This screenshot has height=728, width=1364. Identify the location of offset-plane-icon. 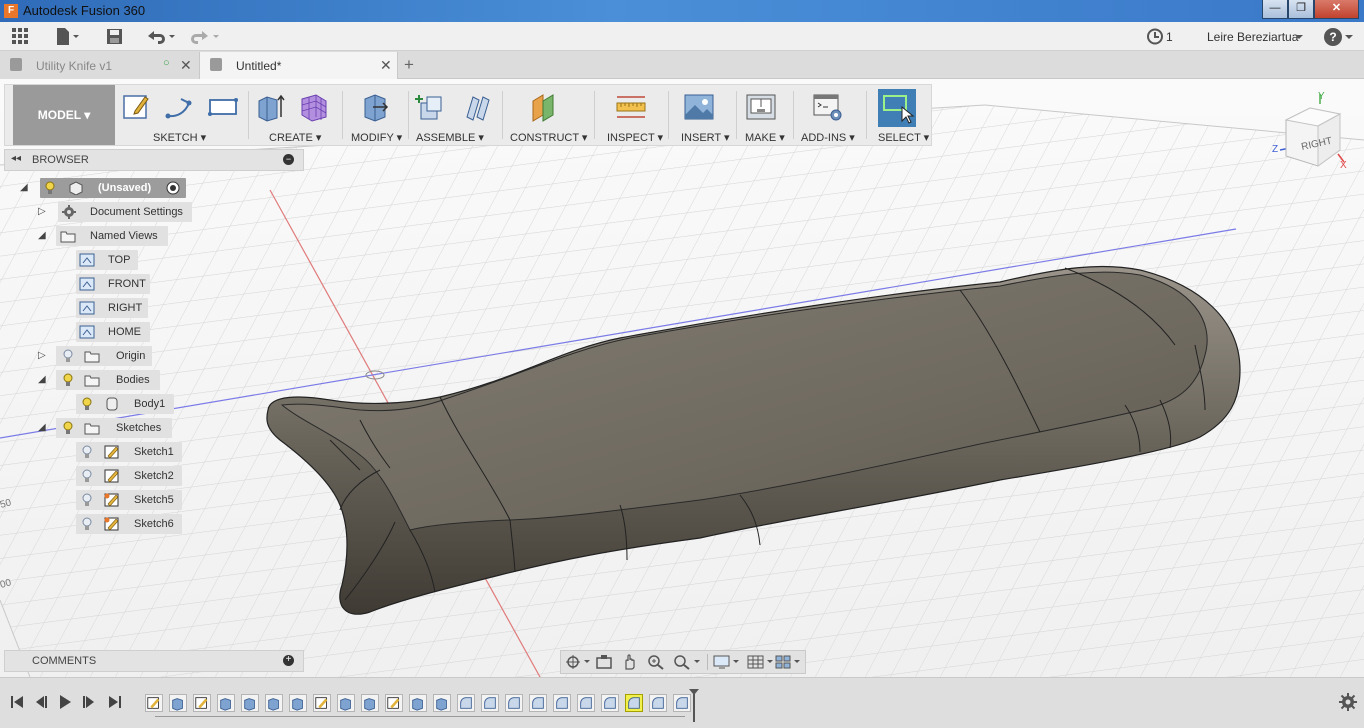
(545, 107).